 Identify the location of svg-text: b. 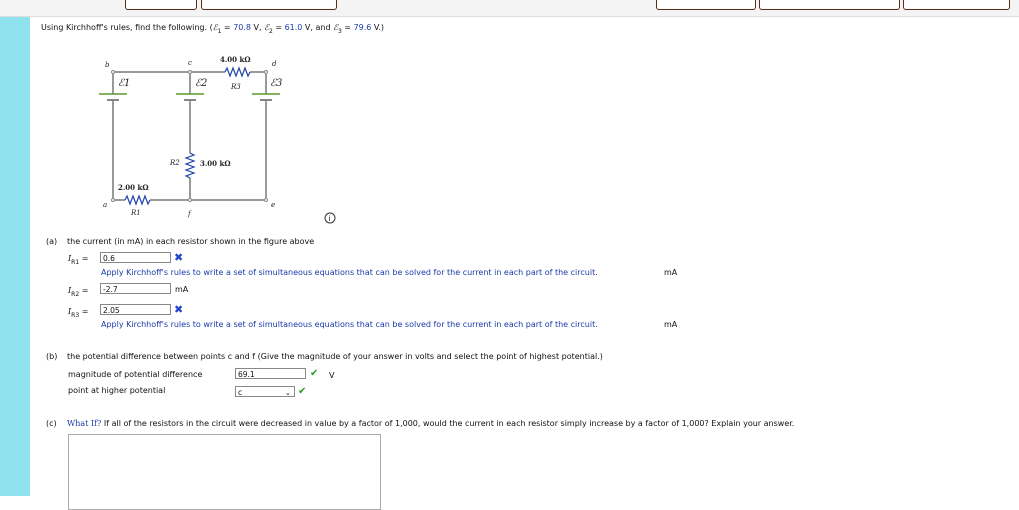
(107, 65).